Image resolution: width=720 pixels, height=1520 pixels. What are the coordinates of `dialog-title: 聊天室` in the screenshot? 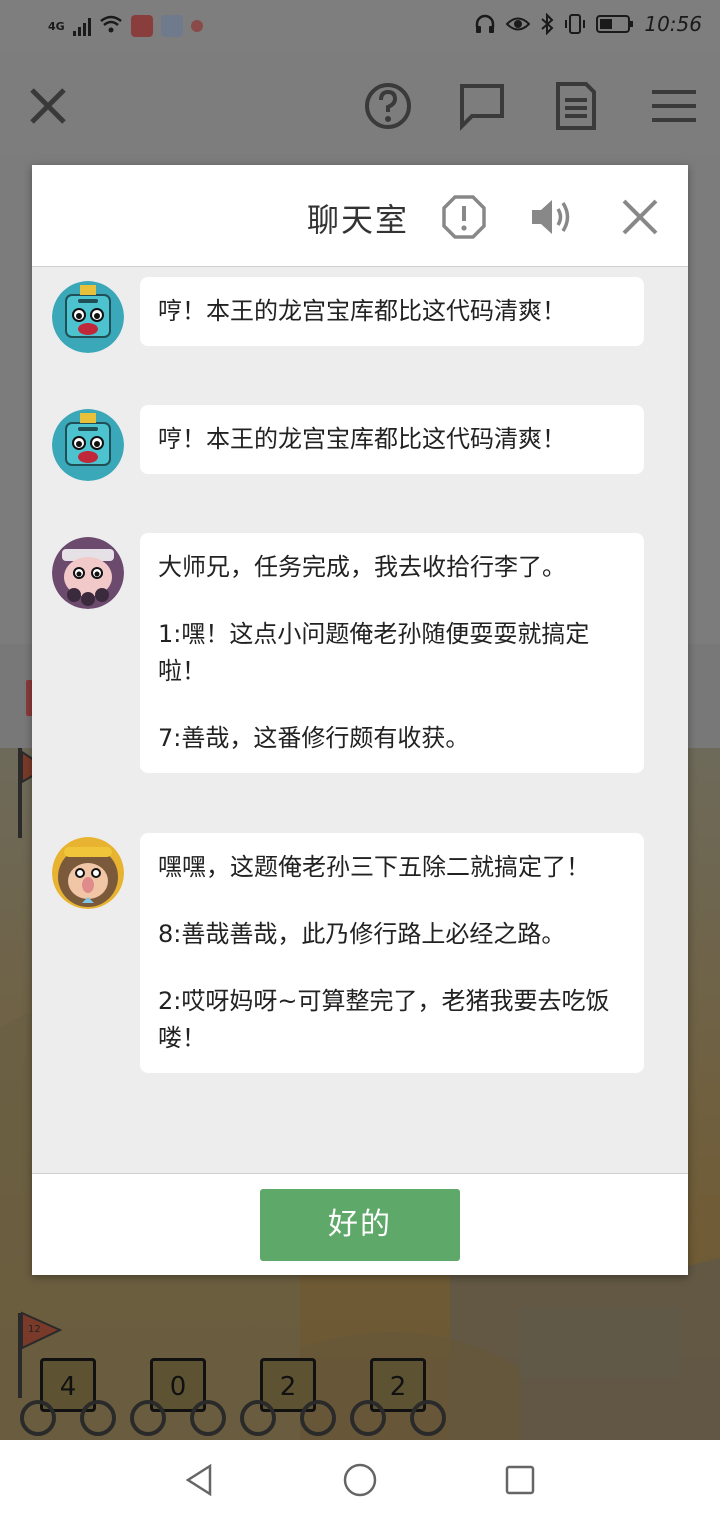 It's located at (358, 220).